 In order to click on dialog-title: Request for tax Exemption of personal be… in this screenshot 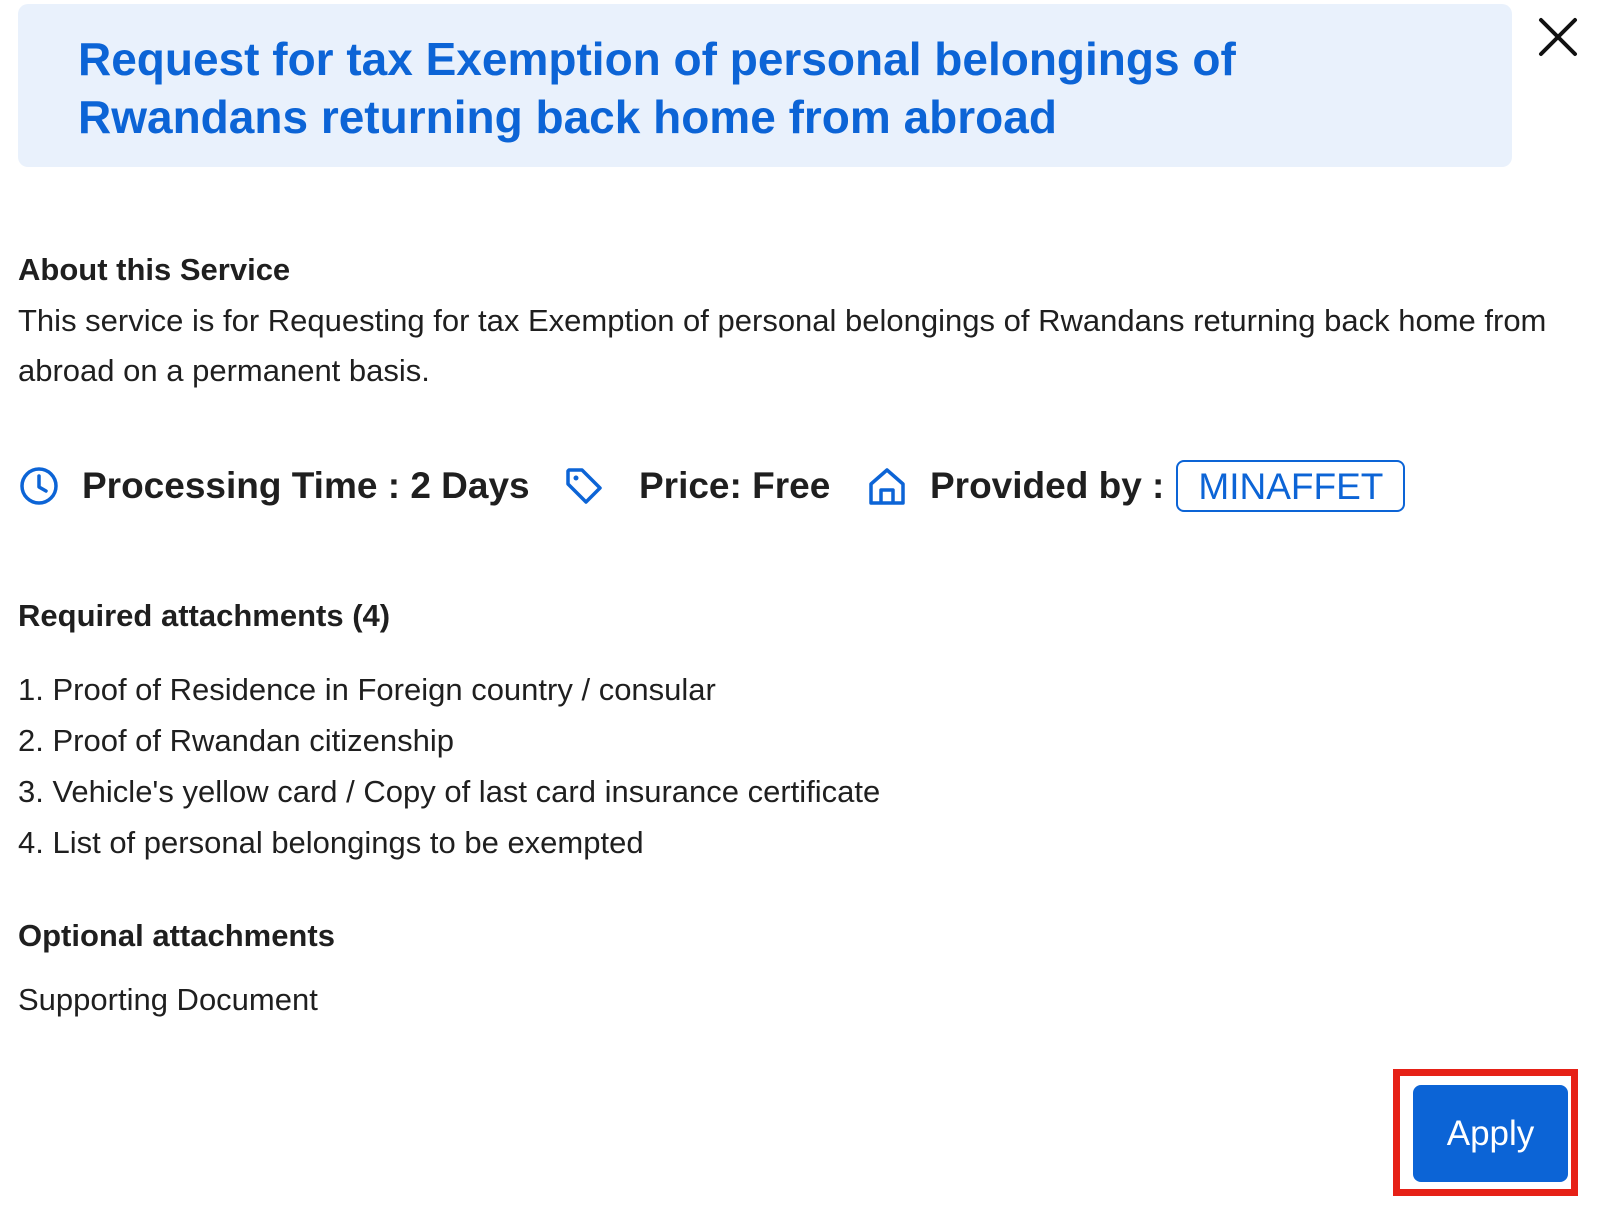, I will do `click(657, 88)`.